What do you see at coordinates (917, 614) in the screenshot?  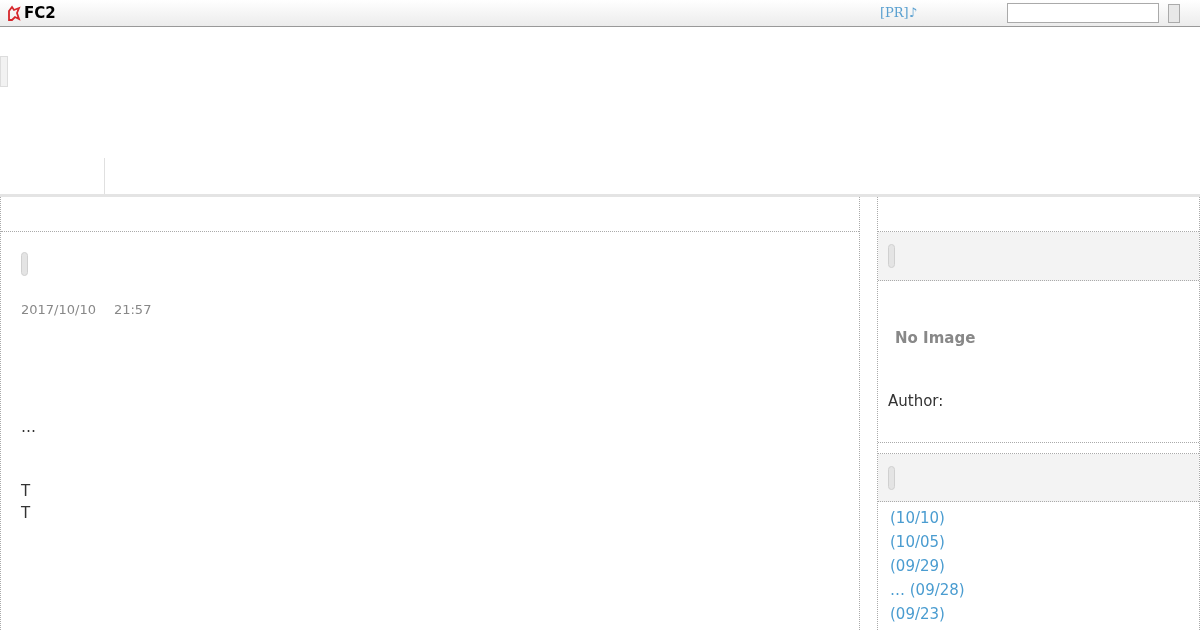 I see `recent-entry-link: (09/23)` at bounding box center [917, 614].